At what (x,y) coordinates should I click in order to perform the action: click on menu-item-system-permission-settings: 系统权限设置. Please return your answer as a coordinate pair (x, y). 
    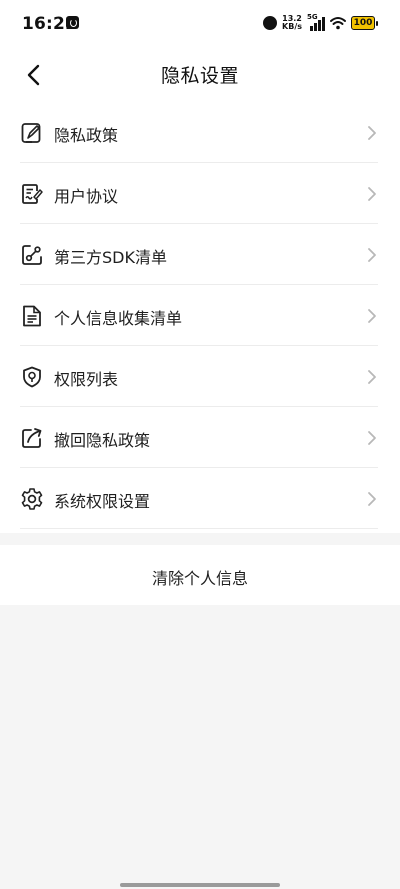
    Looking at the image, I should click on (200, 498).